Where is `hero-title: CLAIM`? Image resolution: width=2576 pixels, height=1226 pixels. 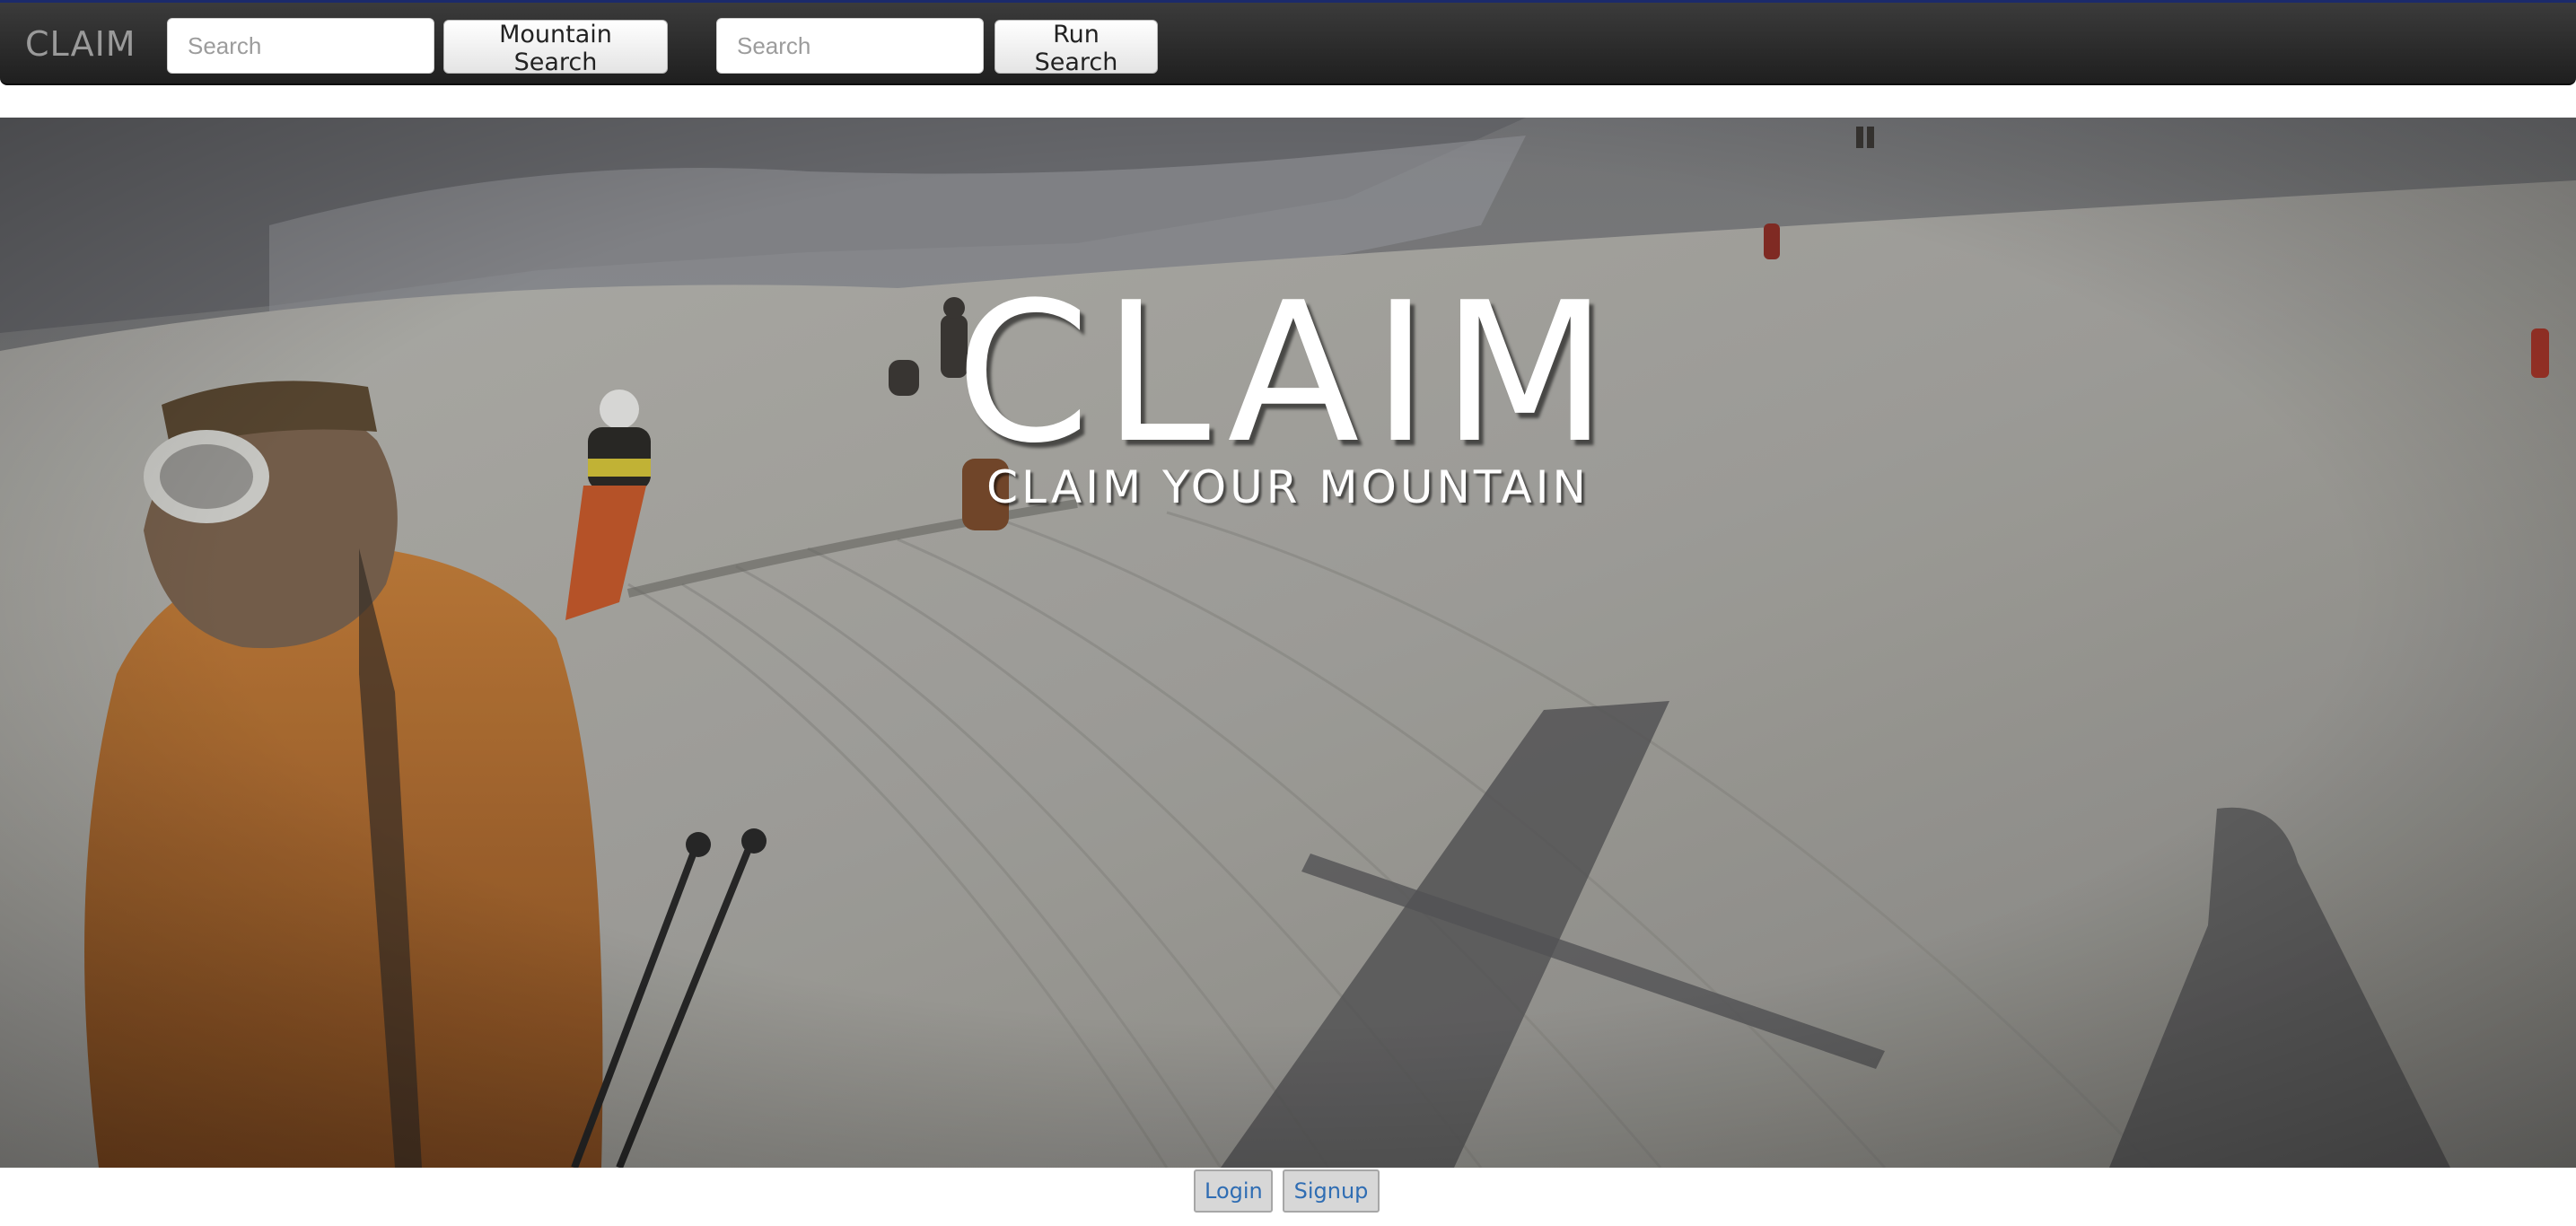
hero-title: CLAIM is located at coordinates (1288, 373).